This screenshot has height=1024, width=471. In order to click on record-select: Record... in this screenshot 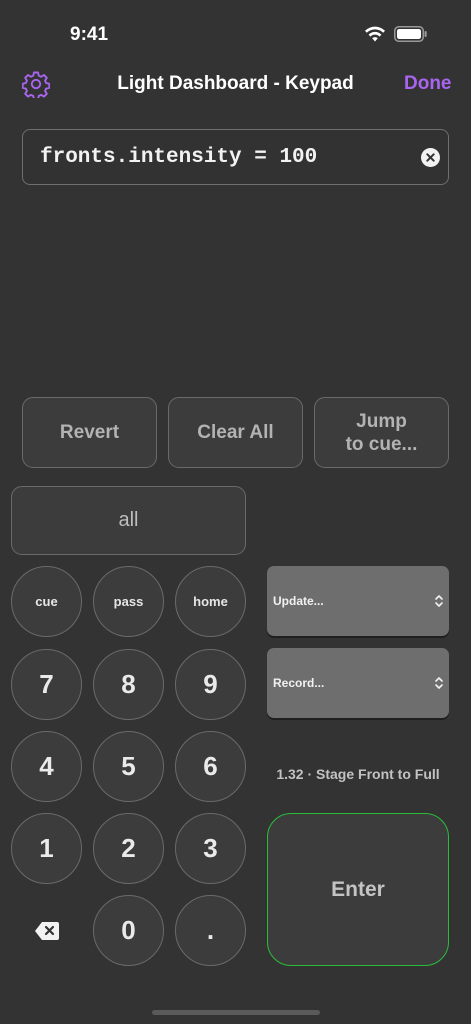, I will do `click(358, 683)`.